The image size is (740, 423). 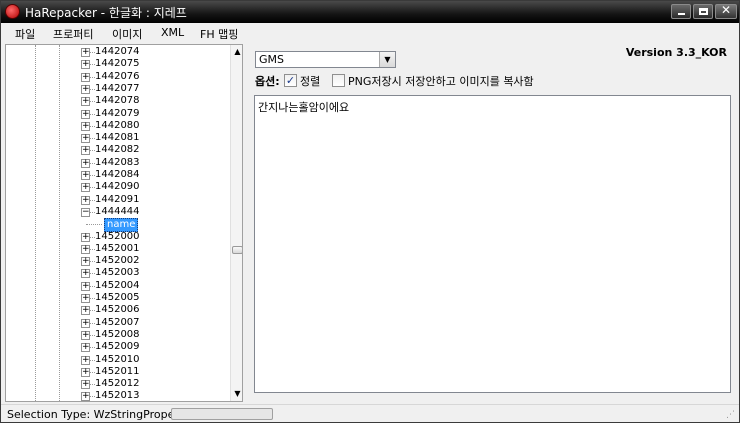 I want to click on tree-node-label: 1442083, so click(x=117, y=163).